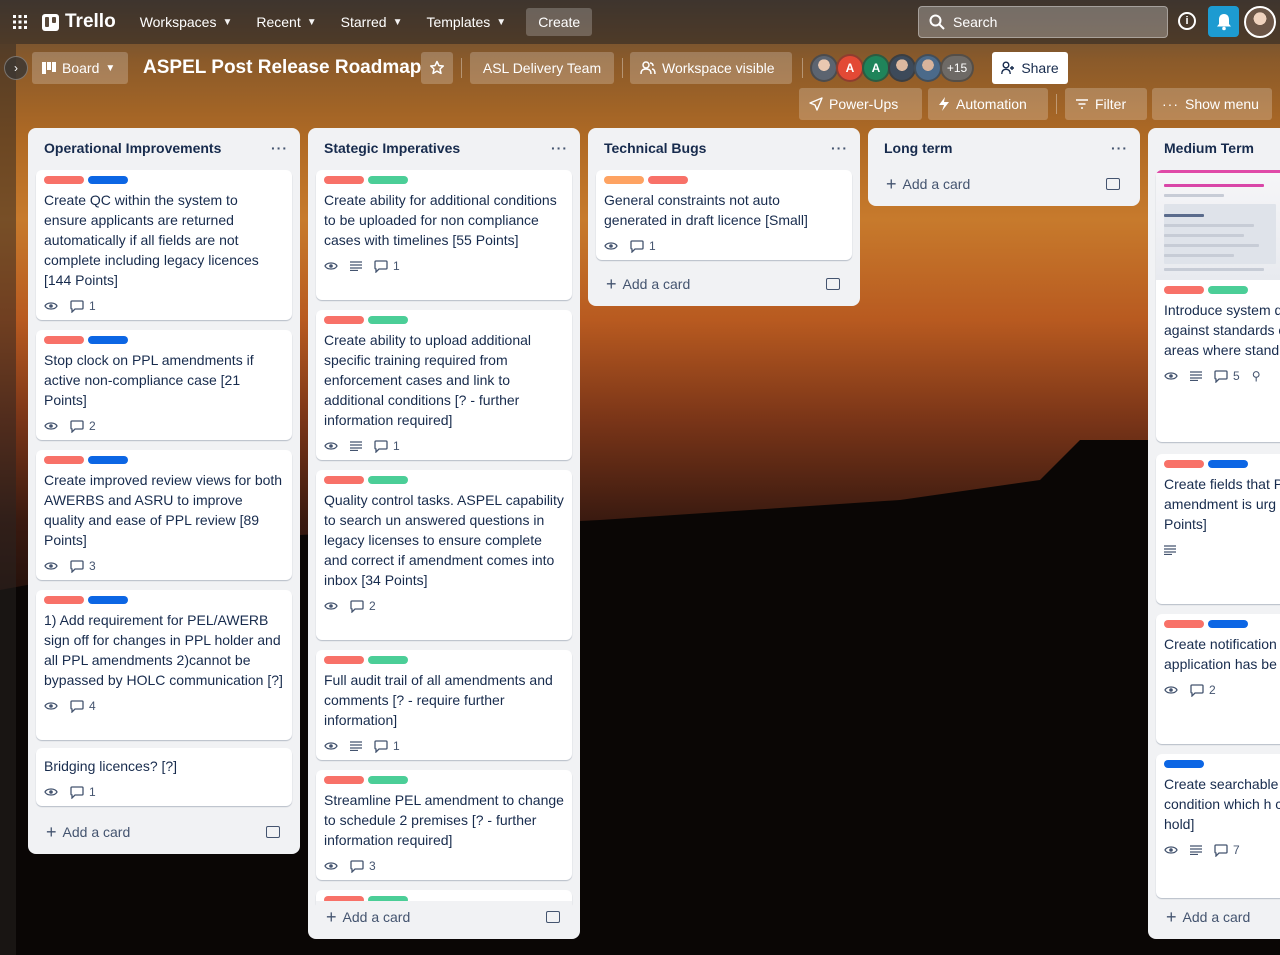 This screenshot has height=955, width=1280. I want to click on visibility-button: Workspace visible, so click(711, 68).